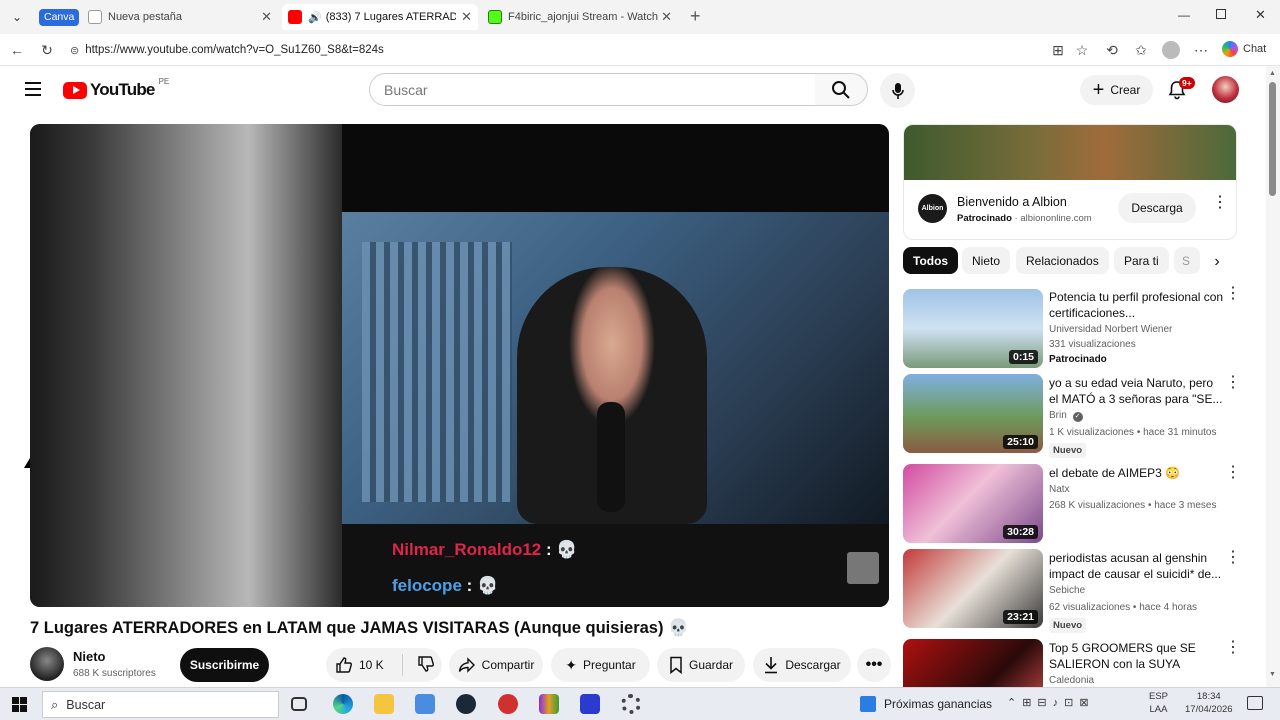  Describe the element at coordinates (986, 260) in the screenshot. I see `chip-nieto: Nieto` at that location.